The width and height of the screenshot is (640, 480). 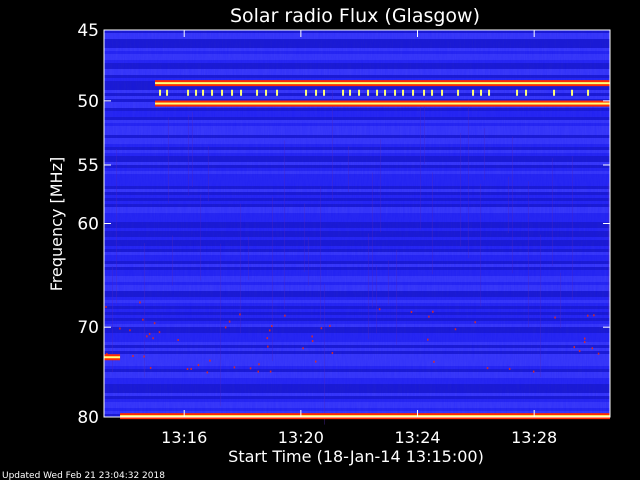 I want to click on y-tick-label: 45, so click(x=88, y=31).